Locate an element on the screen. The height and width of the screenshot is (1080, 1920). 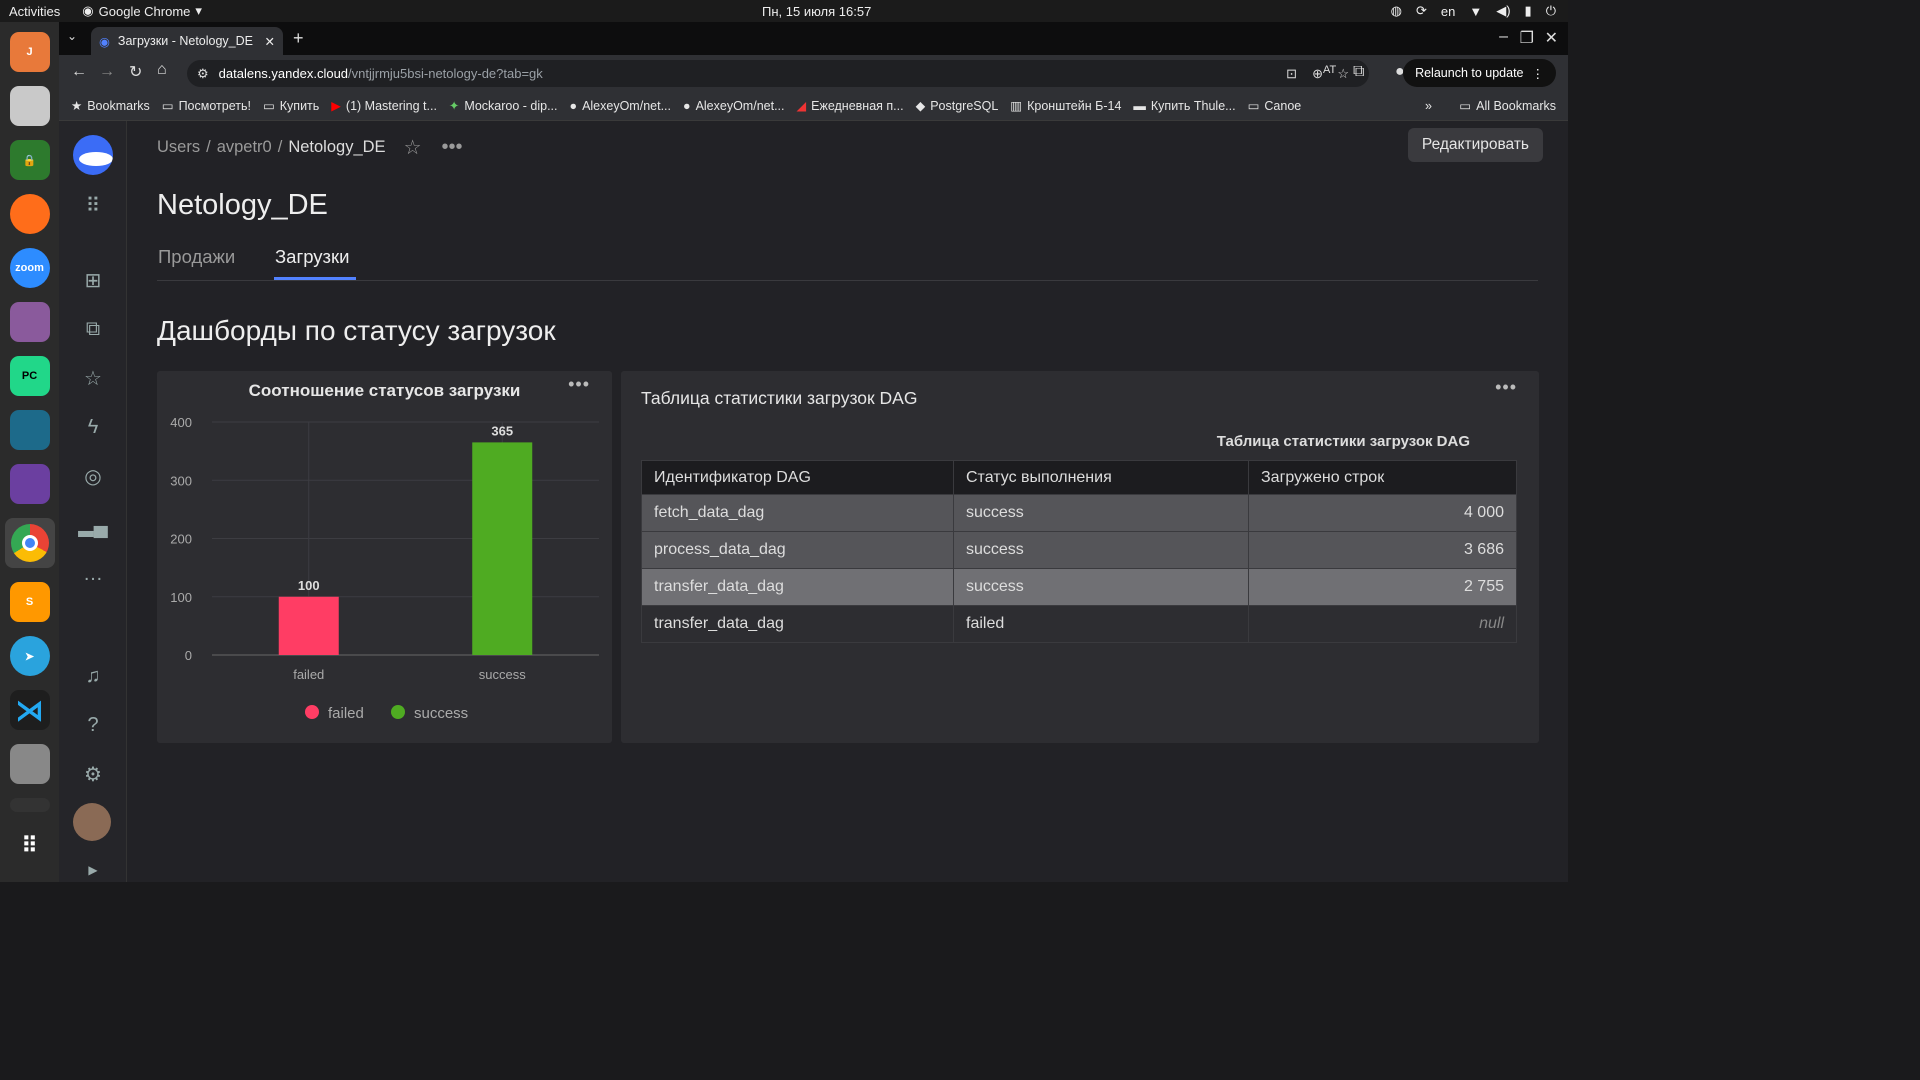
bar is located at coordinates (502, 548).